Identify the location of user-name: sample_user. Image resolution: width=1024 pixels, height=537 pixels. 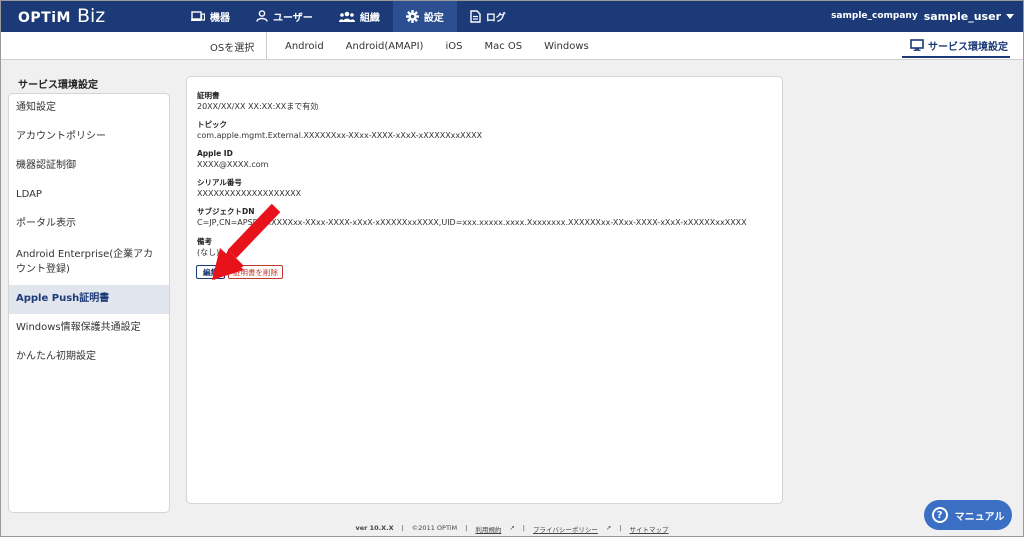
(962, 16).